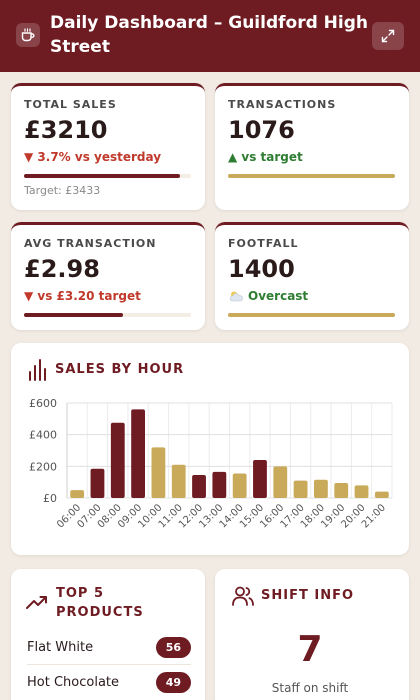 This screenshot has height=700, width=420. What do you see at coordinates (312, 146) in the screenshot?
I see `kpi-card-transactions: TRANSACTIONS 1076 ▲ vs target` at bounding box center [312, 146].